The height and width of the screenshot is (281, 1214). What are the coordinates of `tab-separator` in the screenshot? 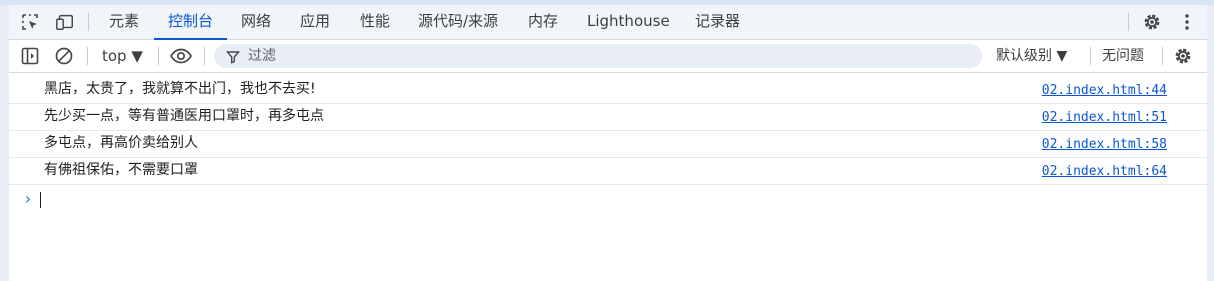 It's located at (88, 22).